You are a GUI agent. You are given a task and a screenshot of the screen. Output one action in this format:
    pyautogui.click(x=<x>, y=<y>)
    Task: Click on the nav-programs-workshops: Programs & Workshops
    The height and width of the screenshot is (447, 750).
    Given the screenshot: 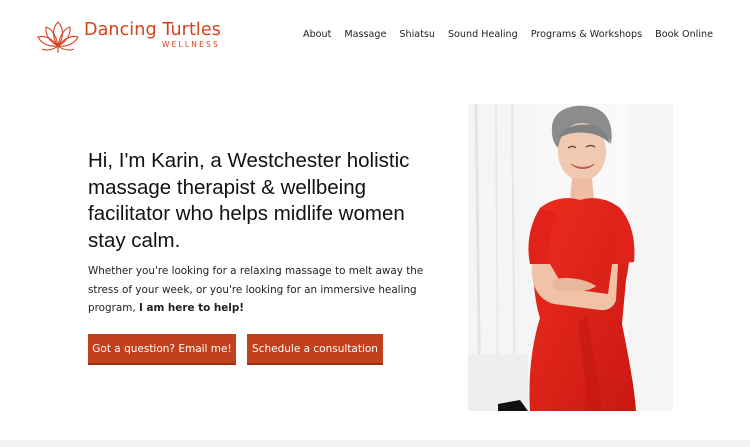 What is the action you would take?
    pyautogui.click(x=586, y=34)
    